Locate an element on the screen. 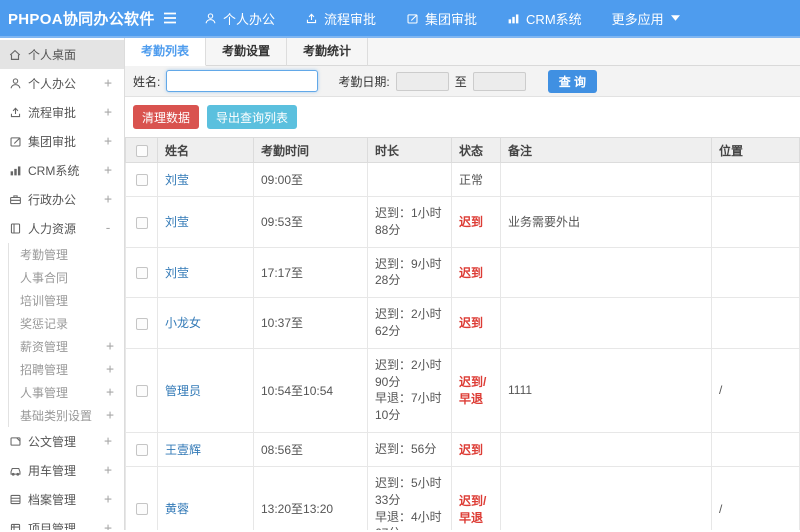  duration-cell: 迟到：5小时33分早退：4小时67分 is located at coordinates (409, 497).